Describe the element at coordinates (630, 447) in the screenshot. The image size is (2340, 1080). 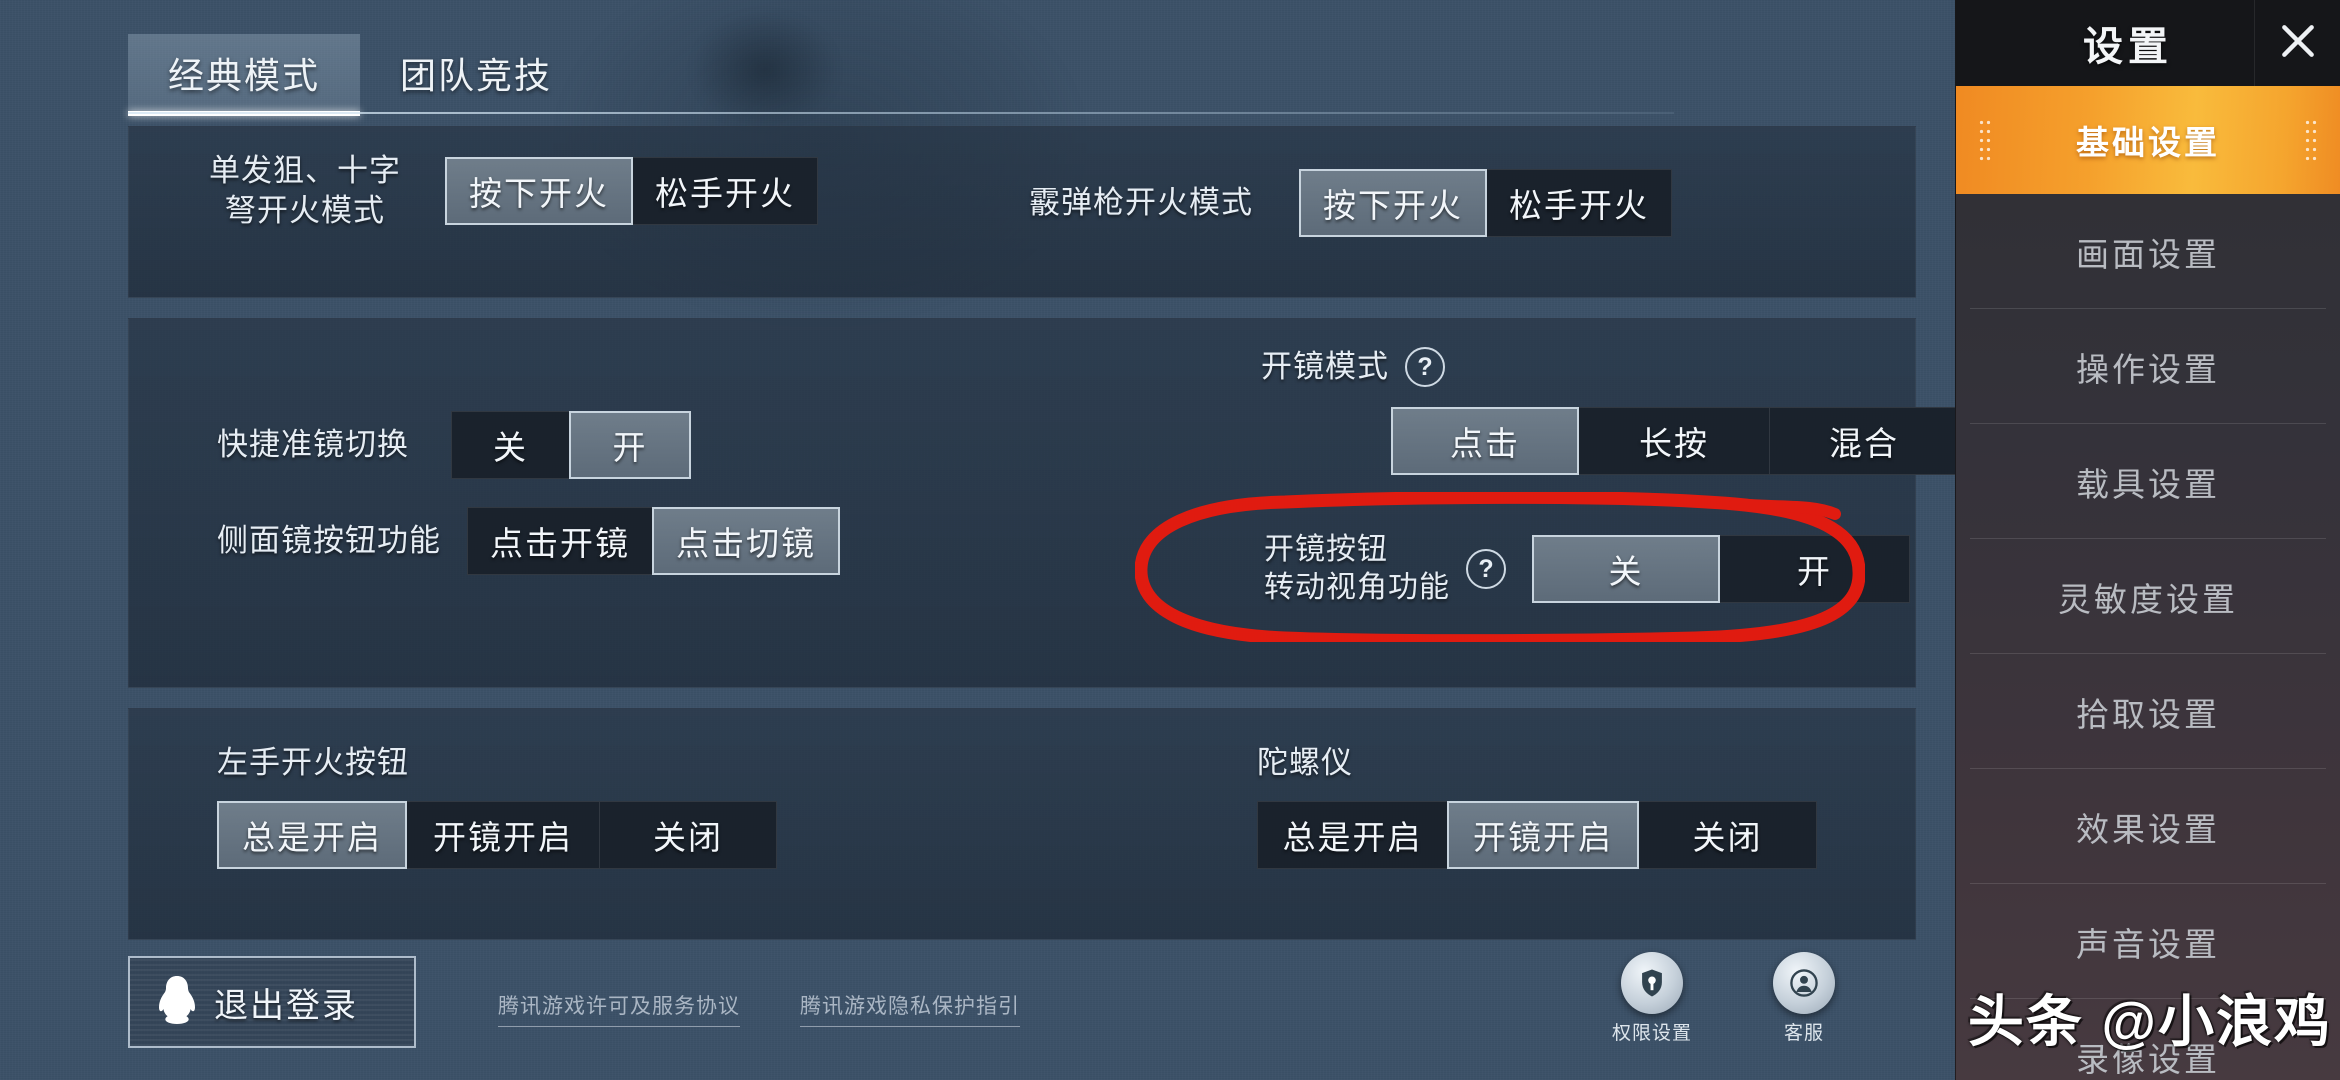
I see `quick-scope-switch-option-on-label: 开` at that location.